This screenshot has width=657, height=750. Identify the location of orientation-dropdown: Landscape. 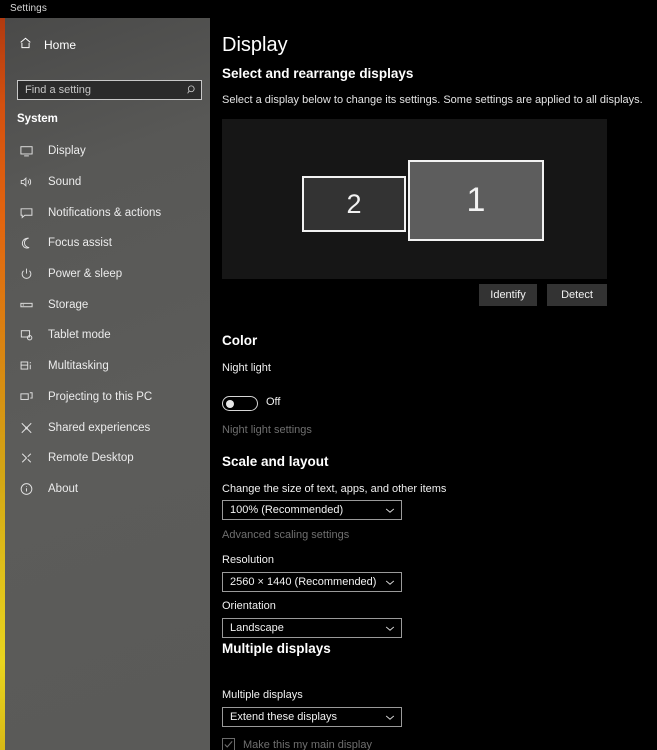
(312, 628).